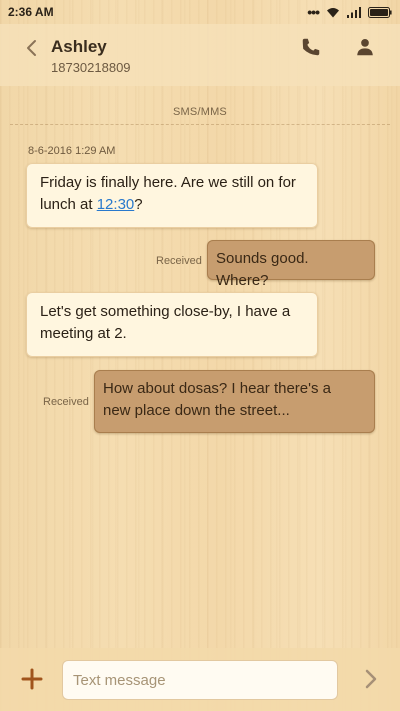  What do you see at coordinates (32, 48) in the screenshot?
I see `chevron-left-icon` at bounding box center [32, 48].